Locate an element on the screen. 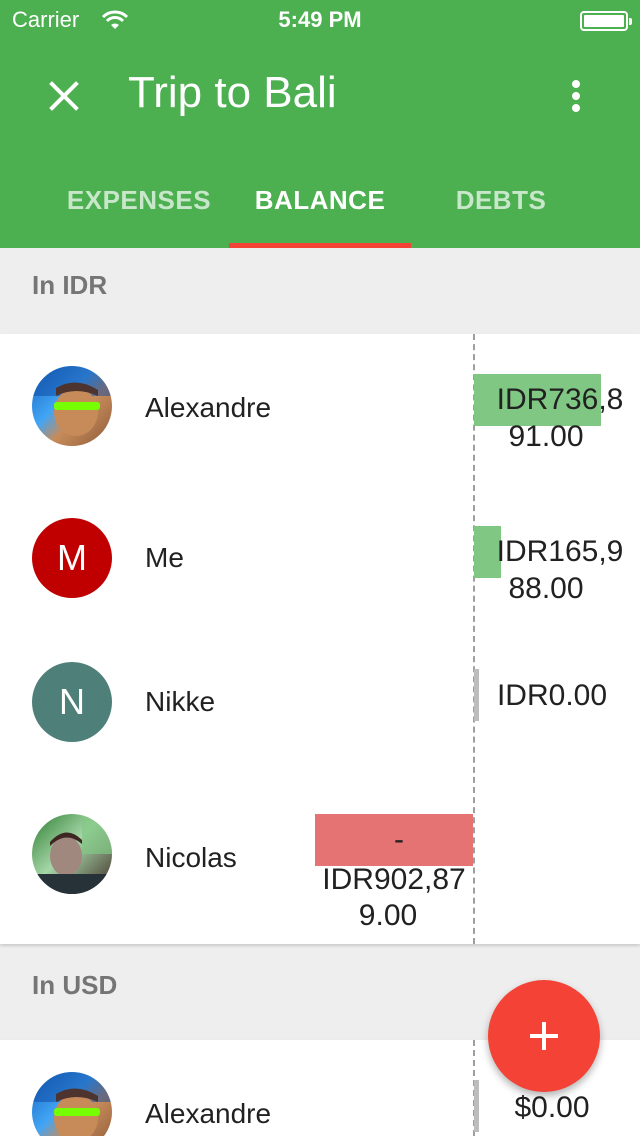  tab-bar: EXPENSES BALANCE DEBTS is located at coordinates (320, 204).